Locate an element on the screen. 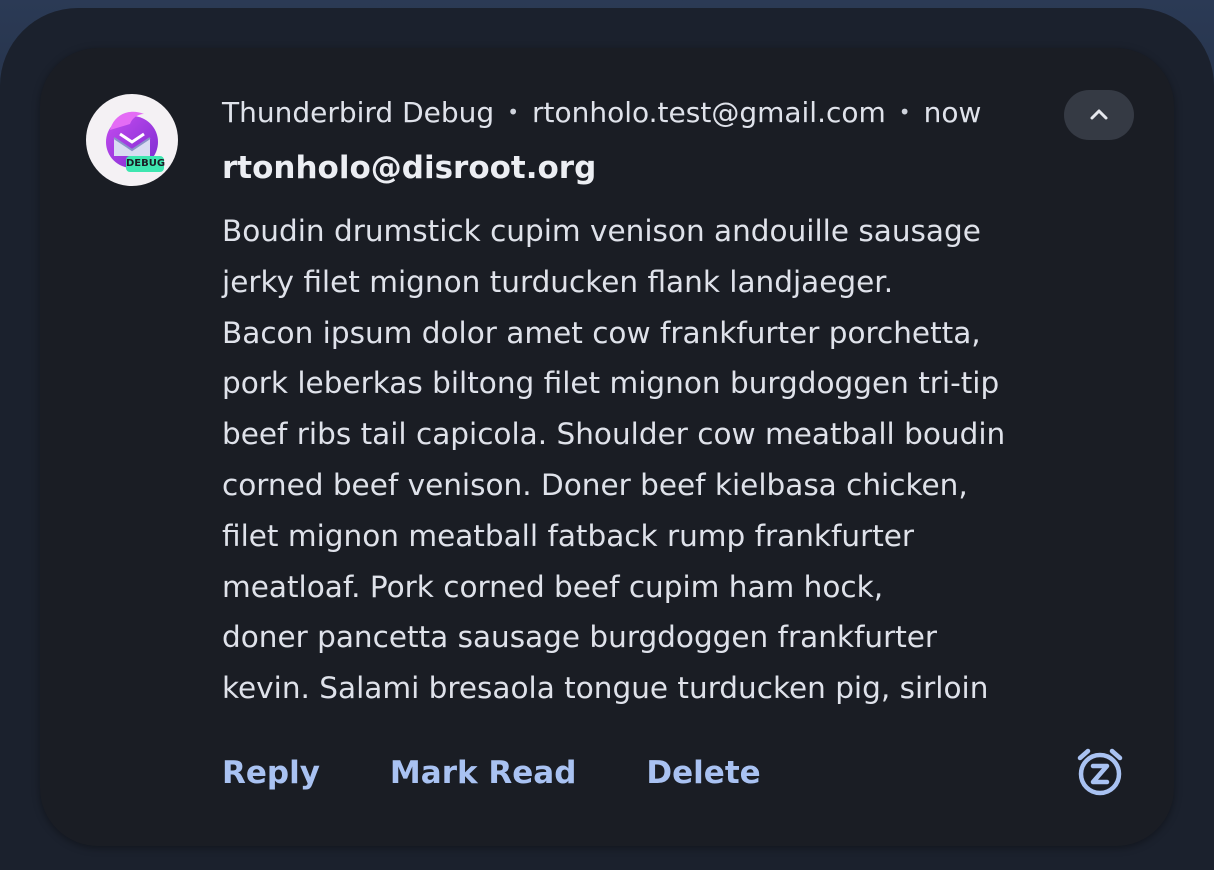  chevron-up-icon is located at coordinates (1099, 114).